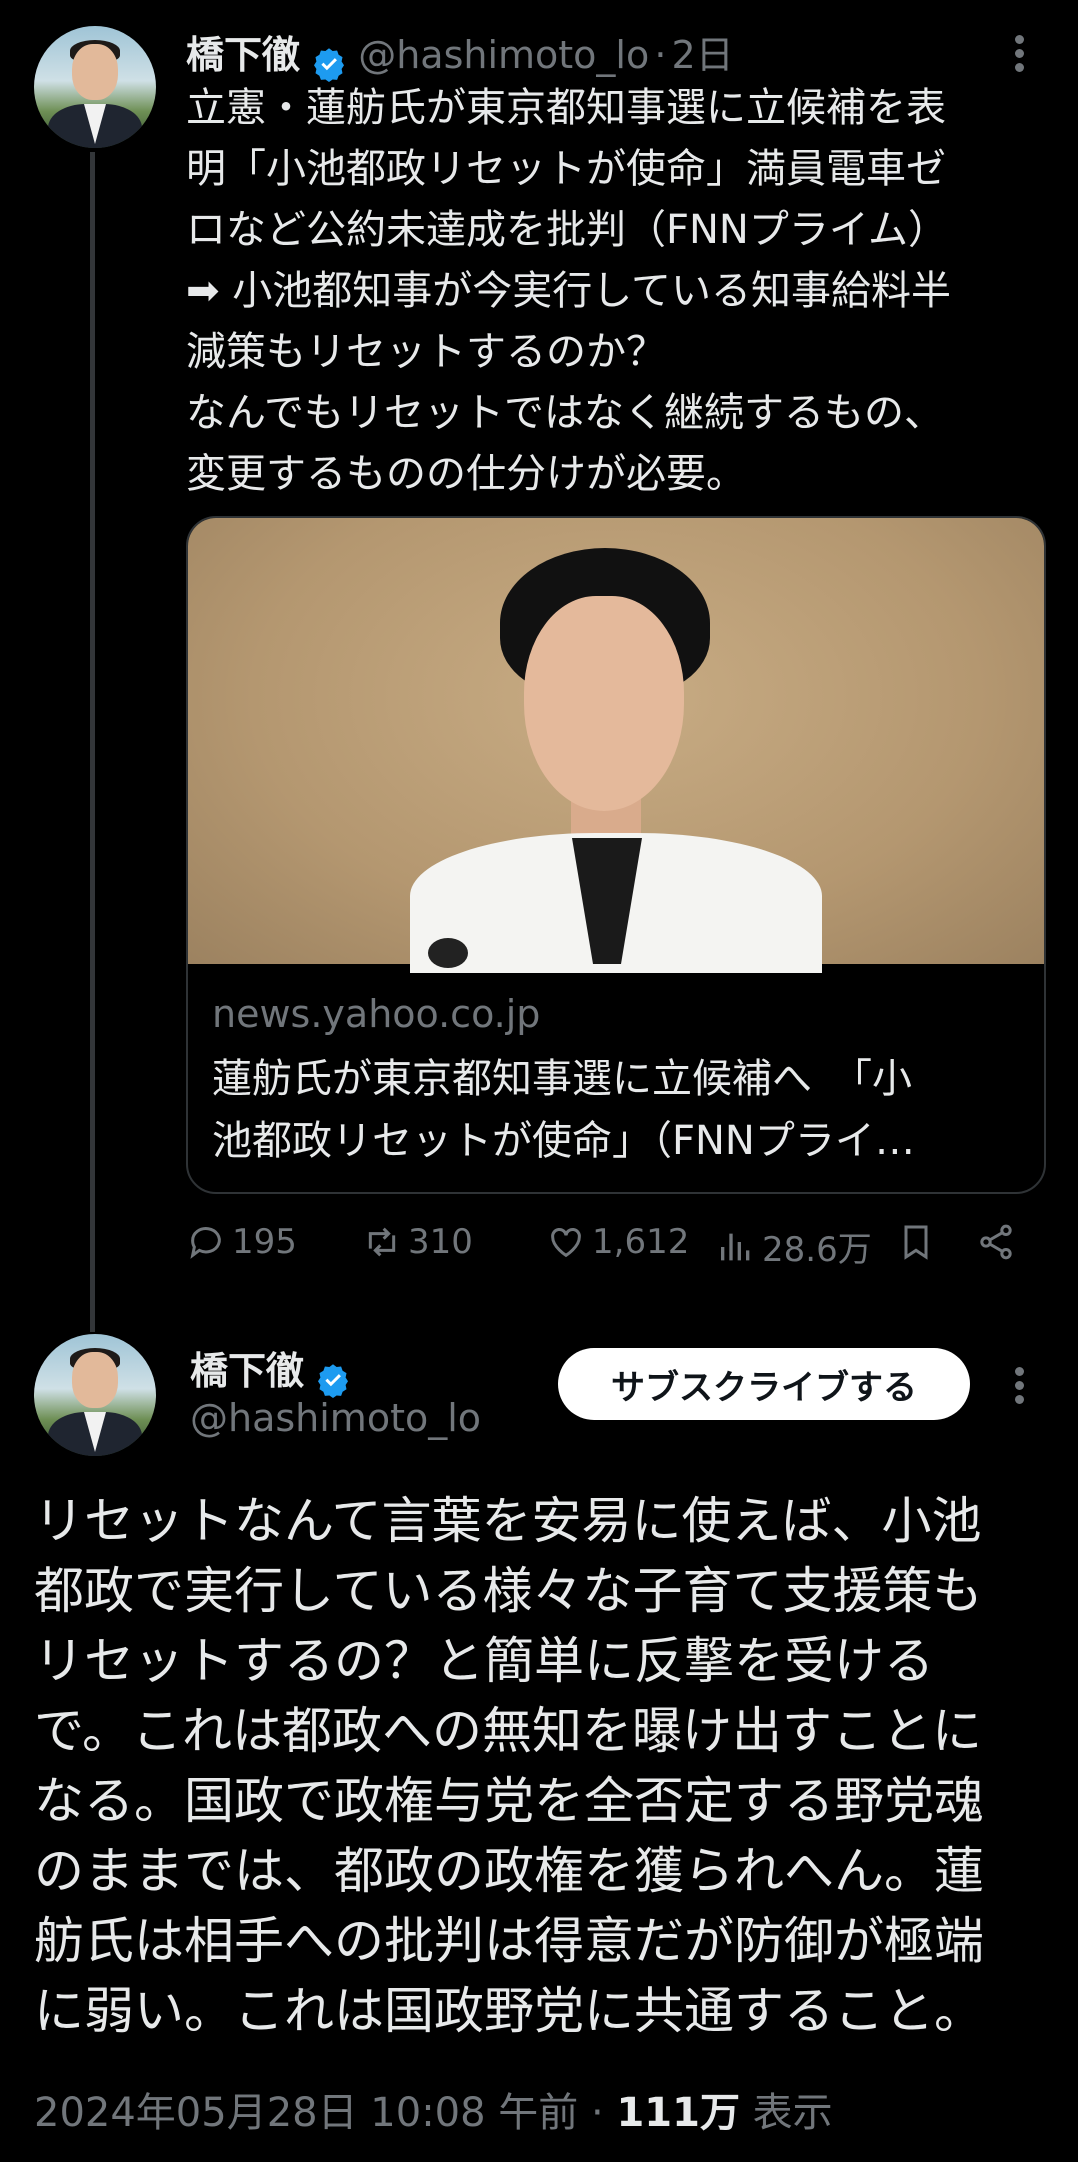 This screenshot has height=2162, width=1078. I want to click on card-domain: news.yahoo.co.jp, so click(376, 1014).